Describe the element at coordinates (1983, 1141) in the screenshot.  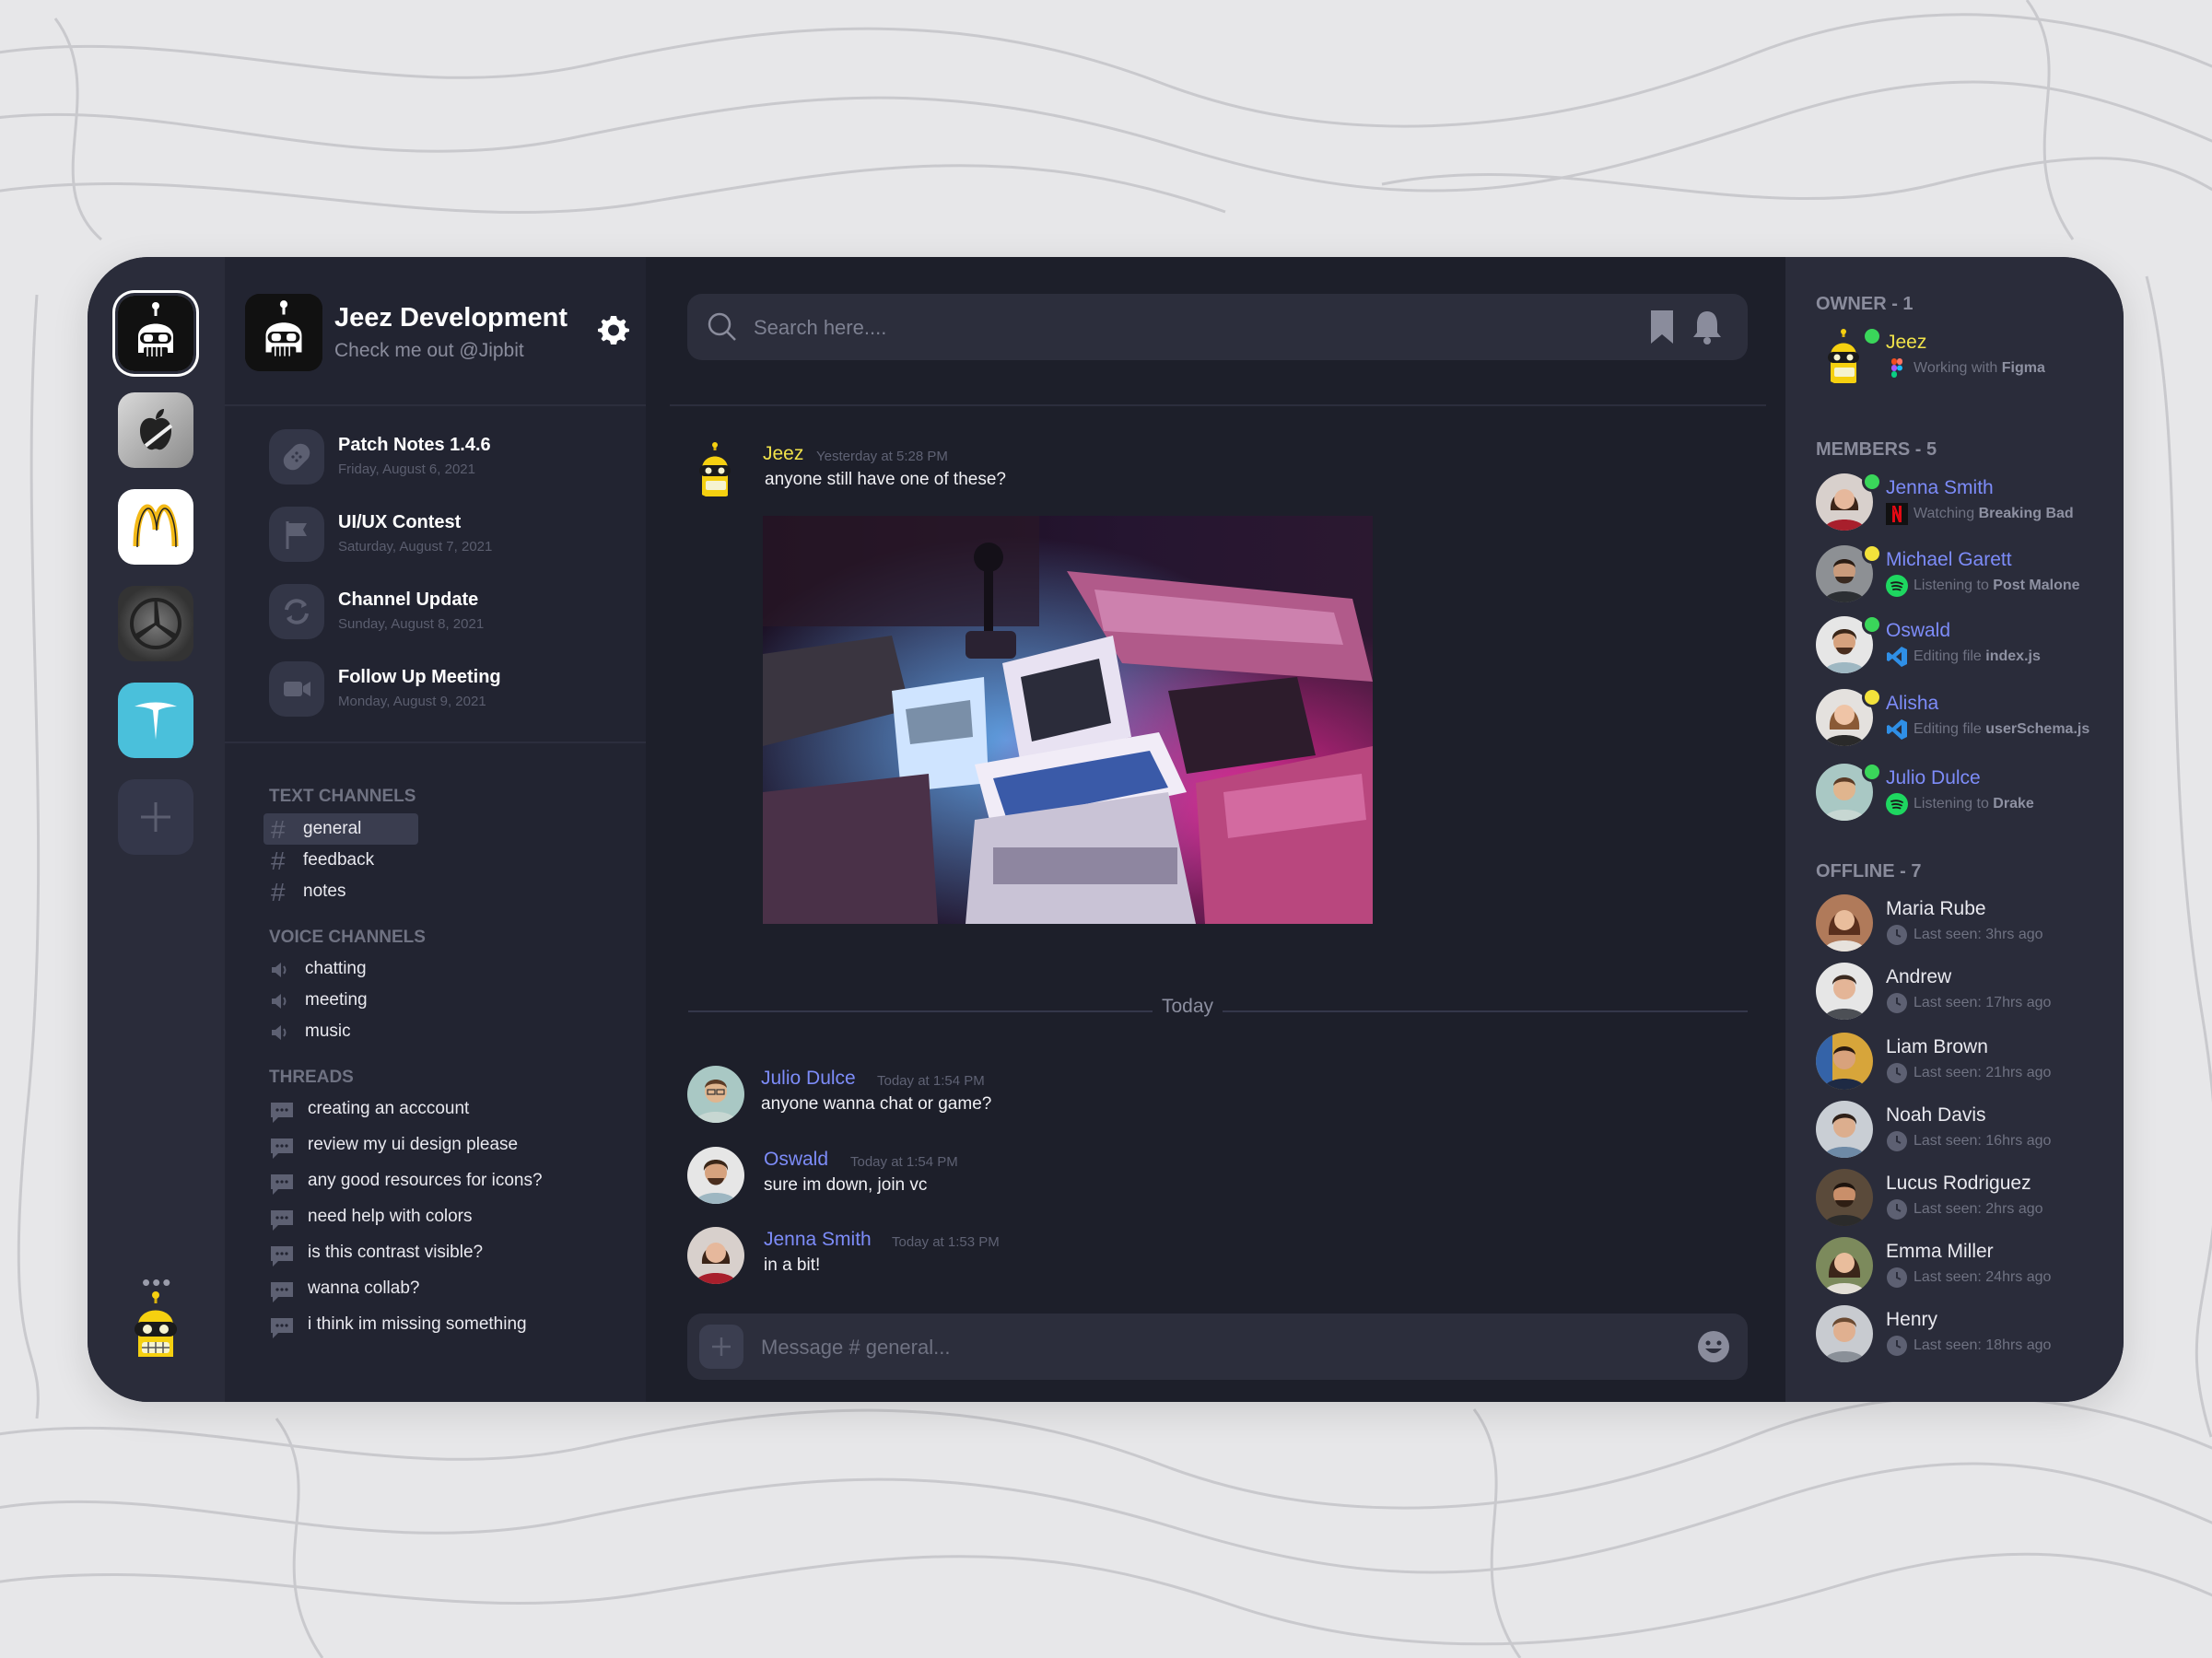
I see `member-status-text: Last seen: 16hrs ago` at that location.